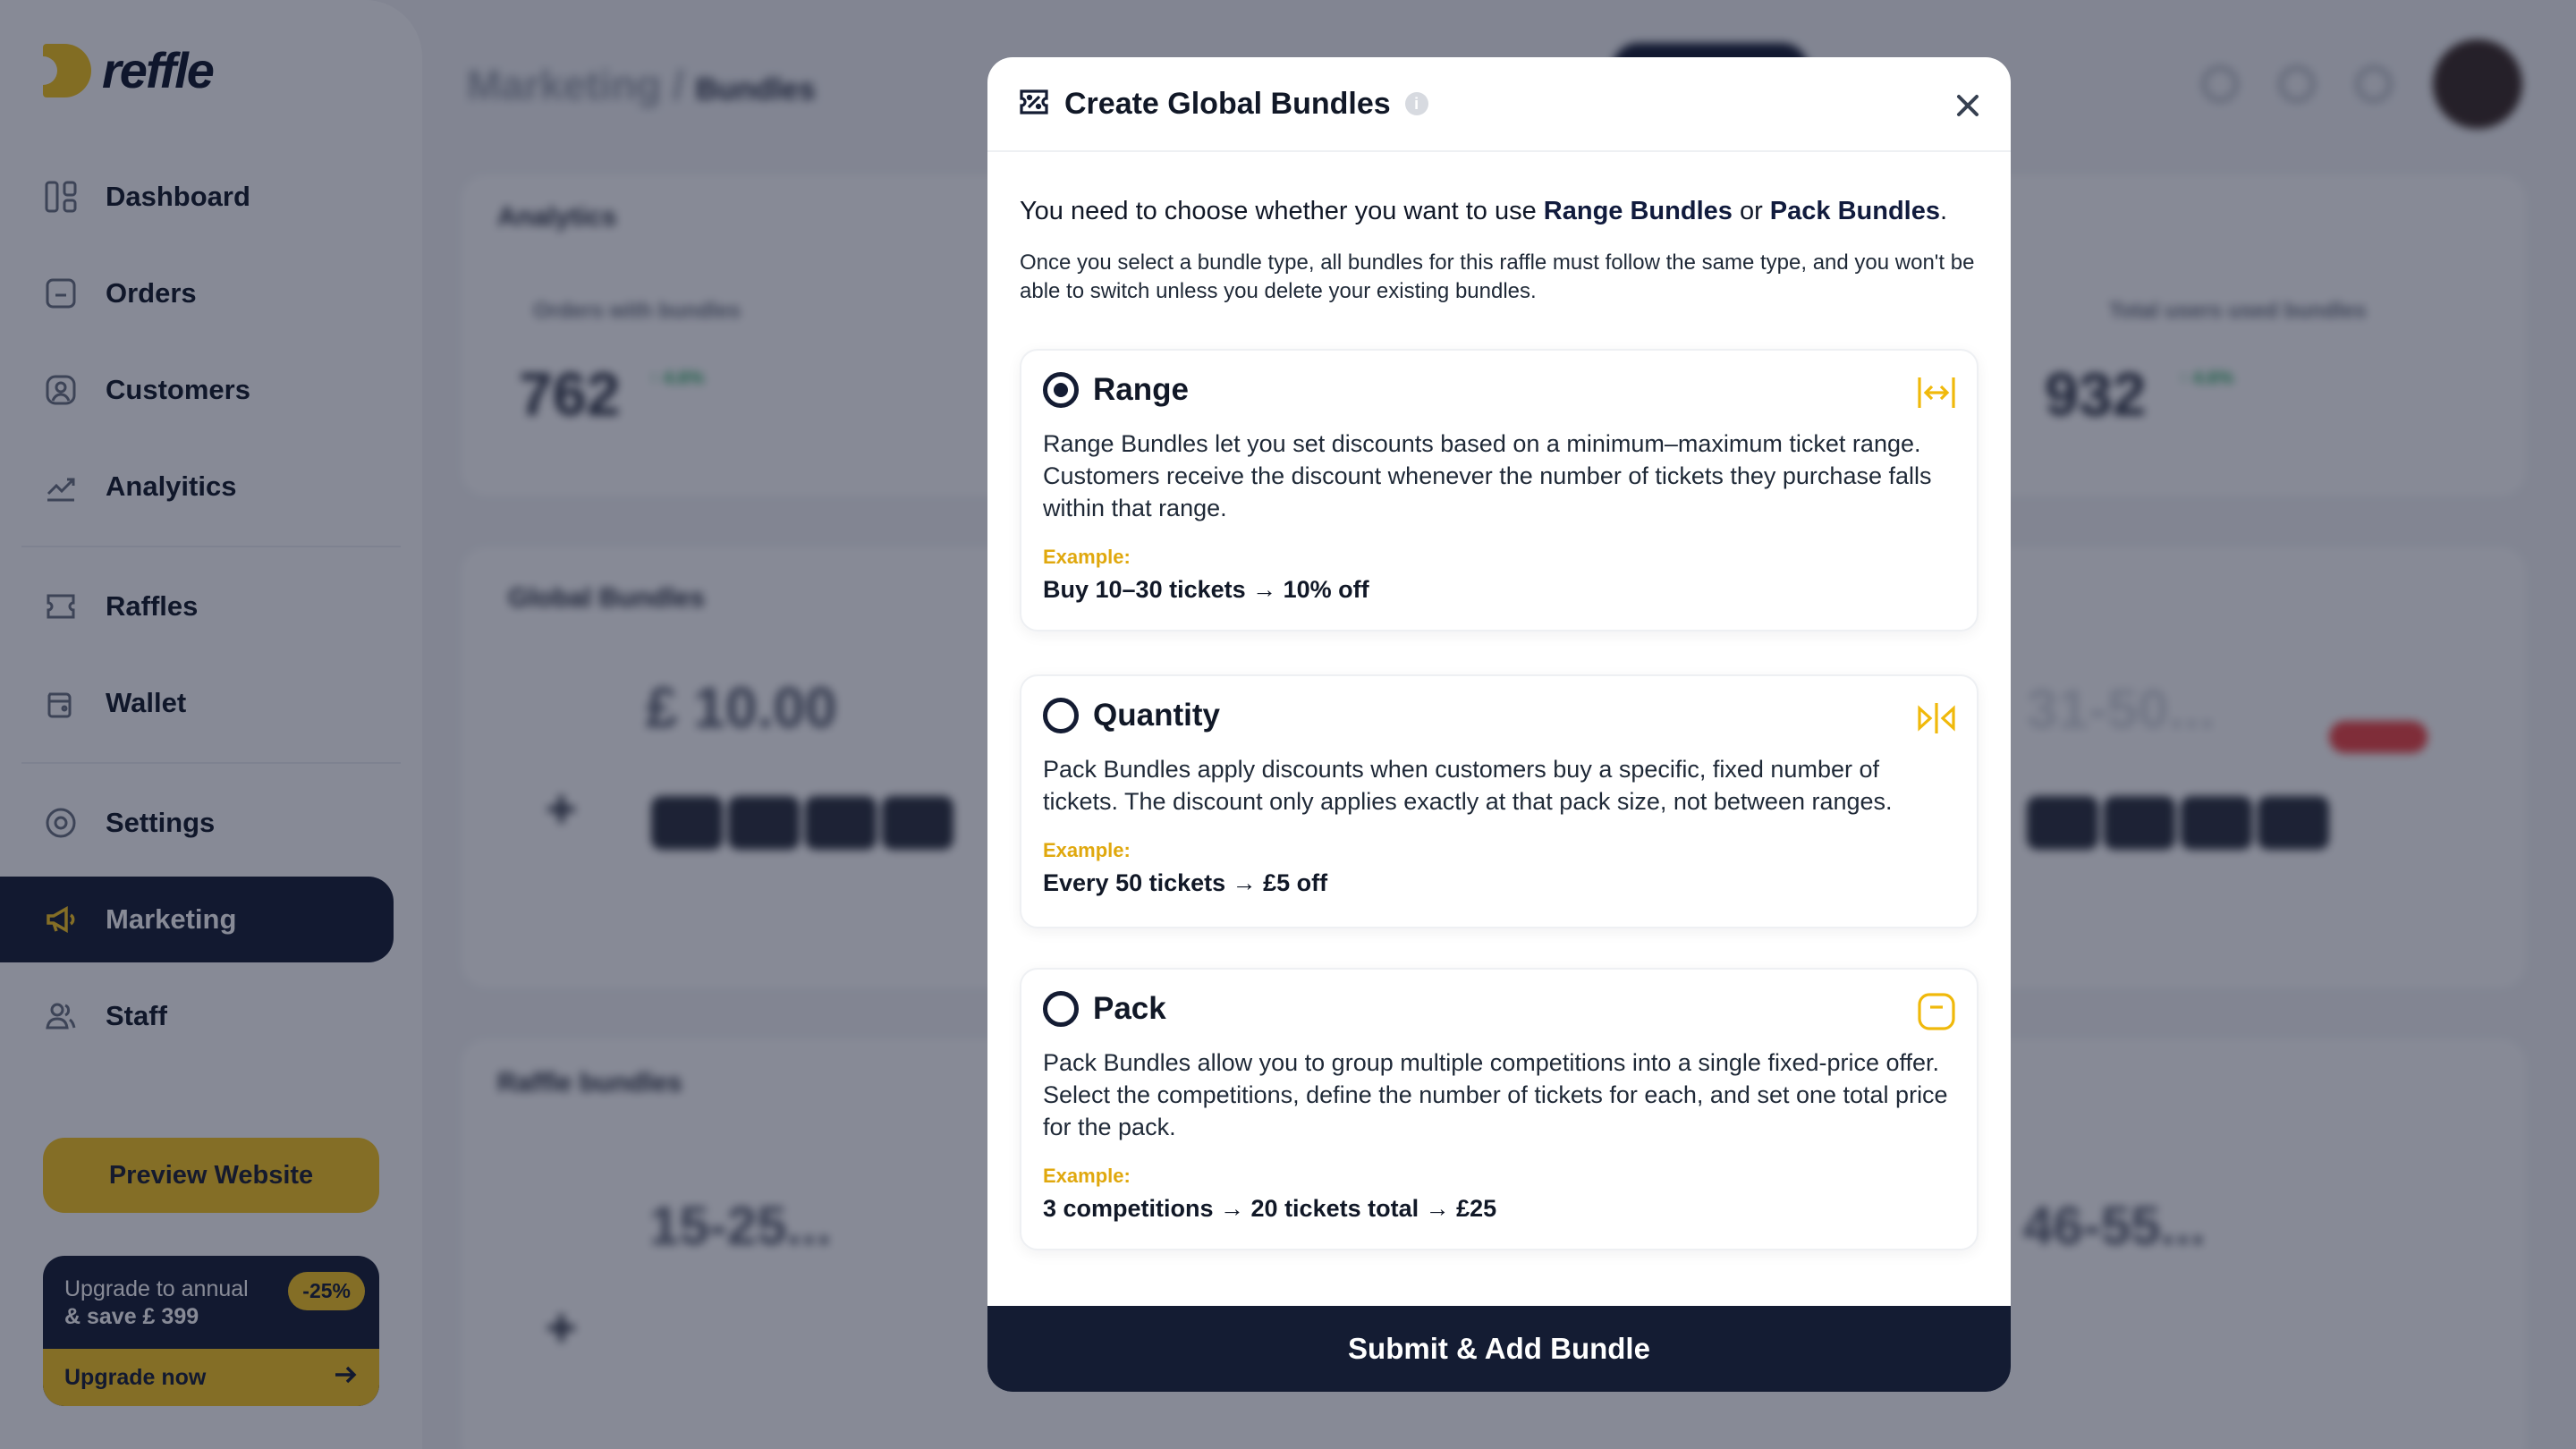  I want to click on option-header: Range, so click(1499, 390).